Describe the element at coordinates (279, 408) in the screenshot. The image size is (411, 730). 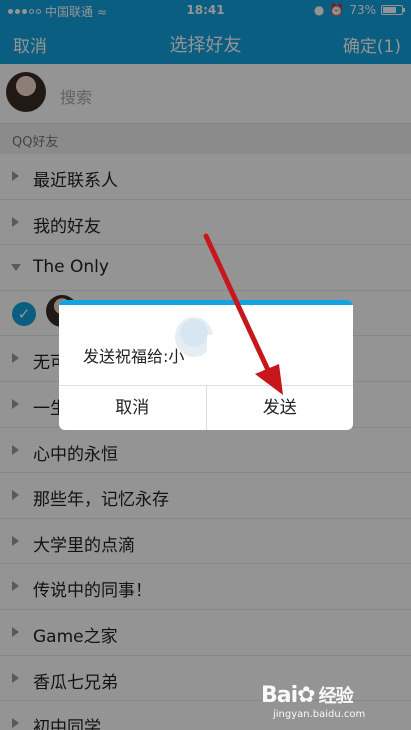
I see `dialog-send-button: 发送` at that location.